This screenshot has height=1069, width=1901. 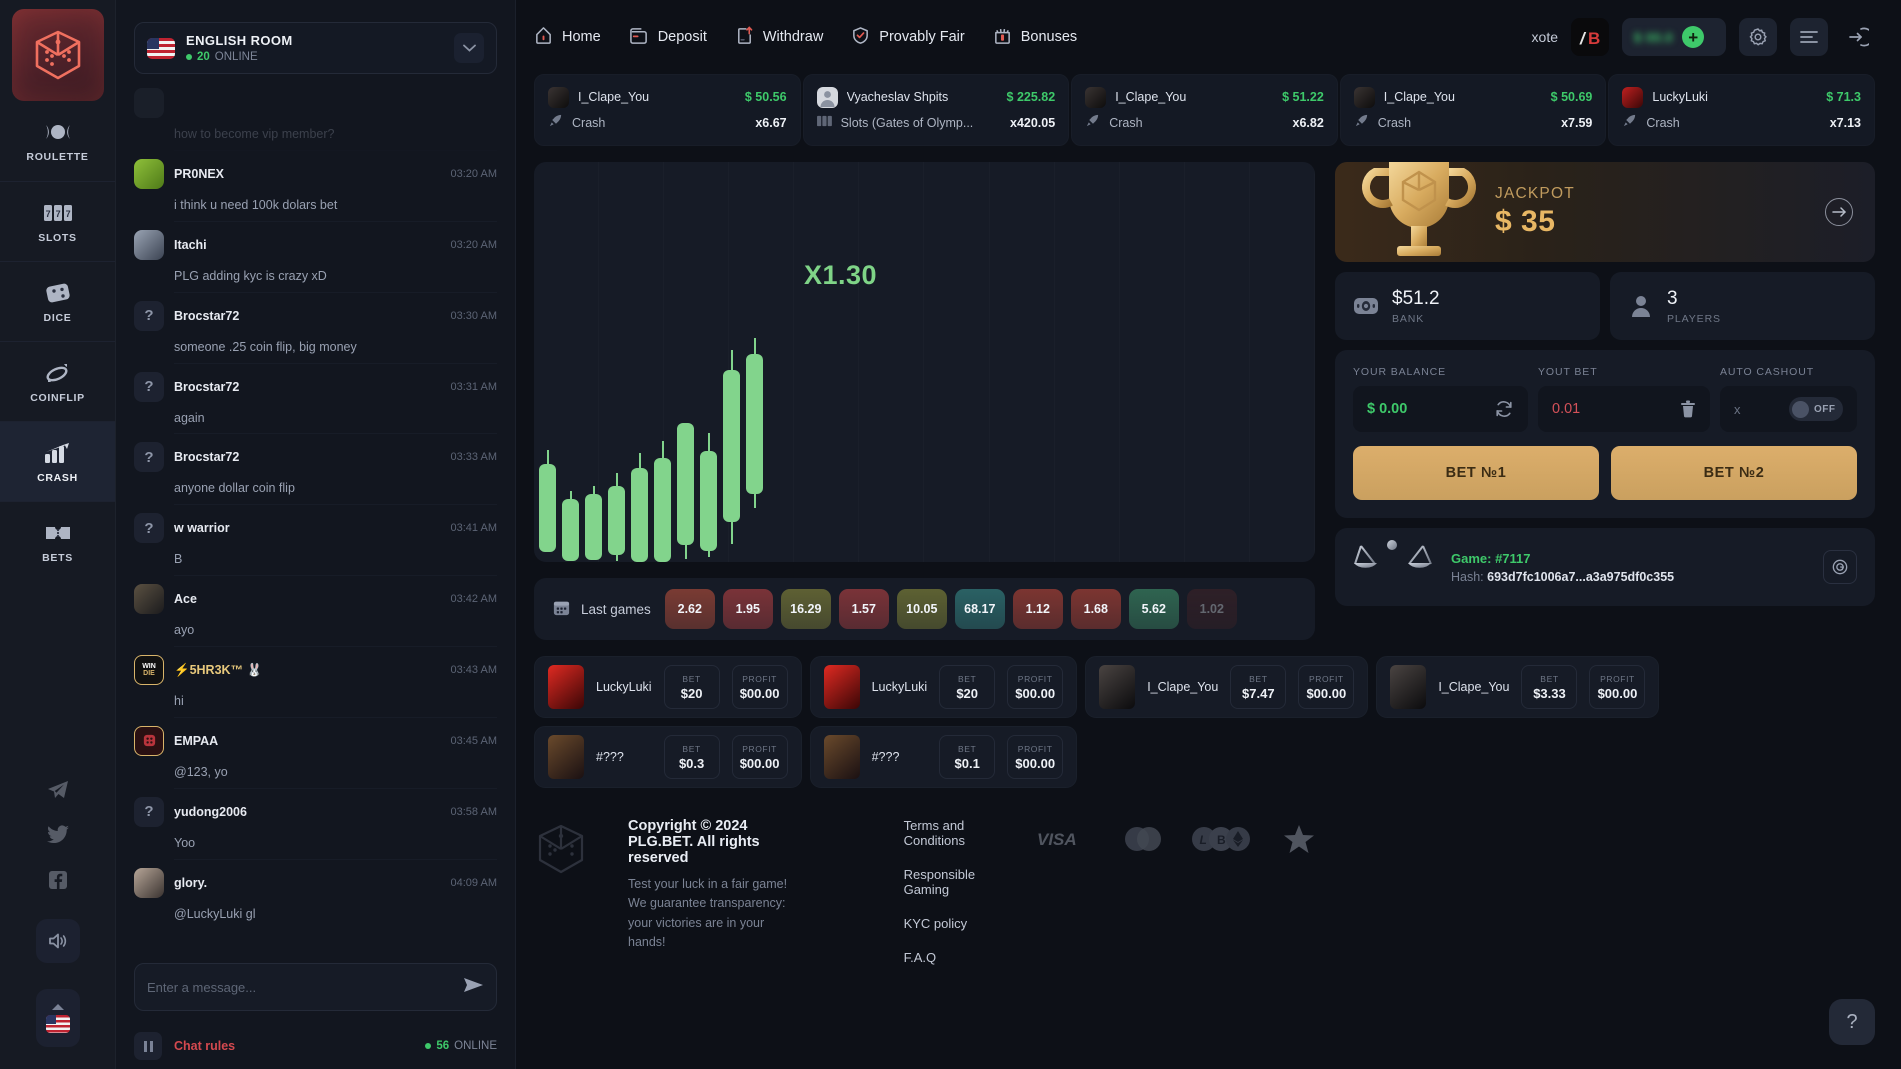 What do you see at coordinates (58, 792) in the screenshot?
I see `telegram-icon` at bounding box center [58, 792].